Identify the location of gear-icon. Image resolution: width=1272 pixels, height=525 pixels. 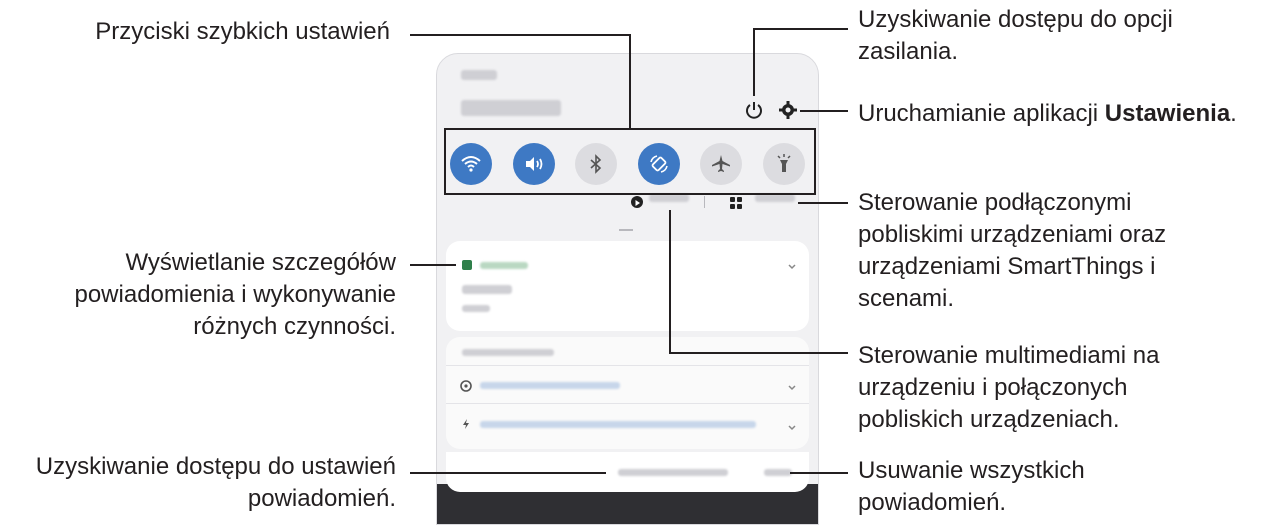
(788, 110).